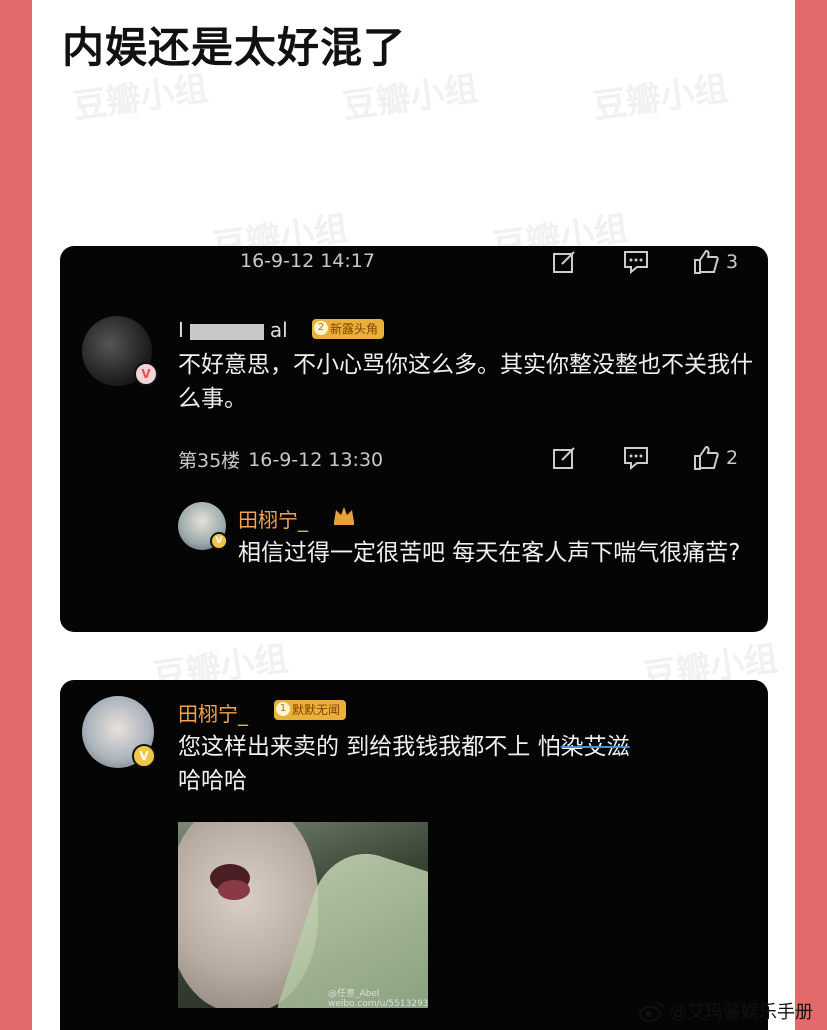 This screenshot has width=827, height=1030. What do you see at coordinates (732, 262) in the screenshot?
I see `like-count: 3` at bounding box center [732, 262].